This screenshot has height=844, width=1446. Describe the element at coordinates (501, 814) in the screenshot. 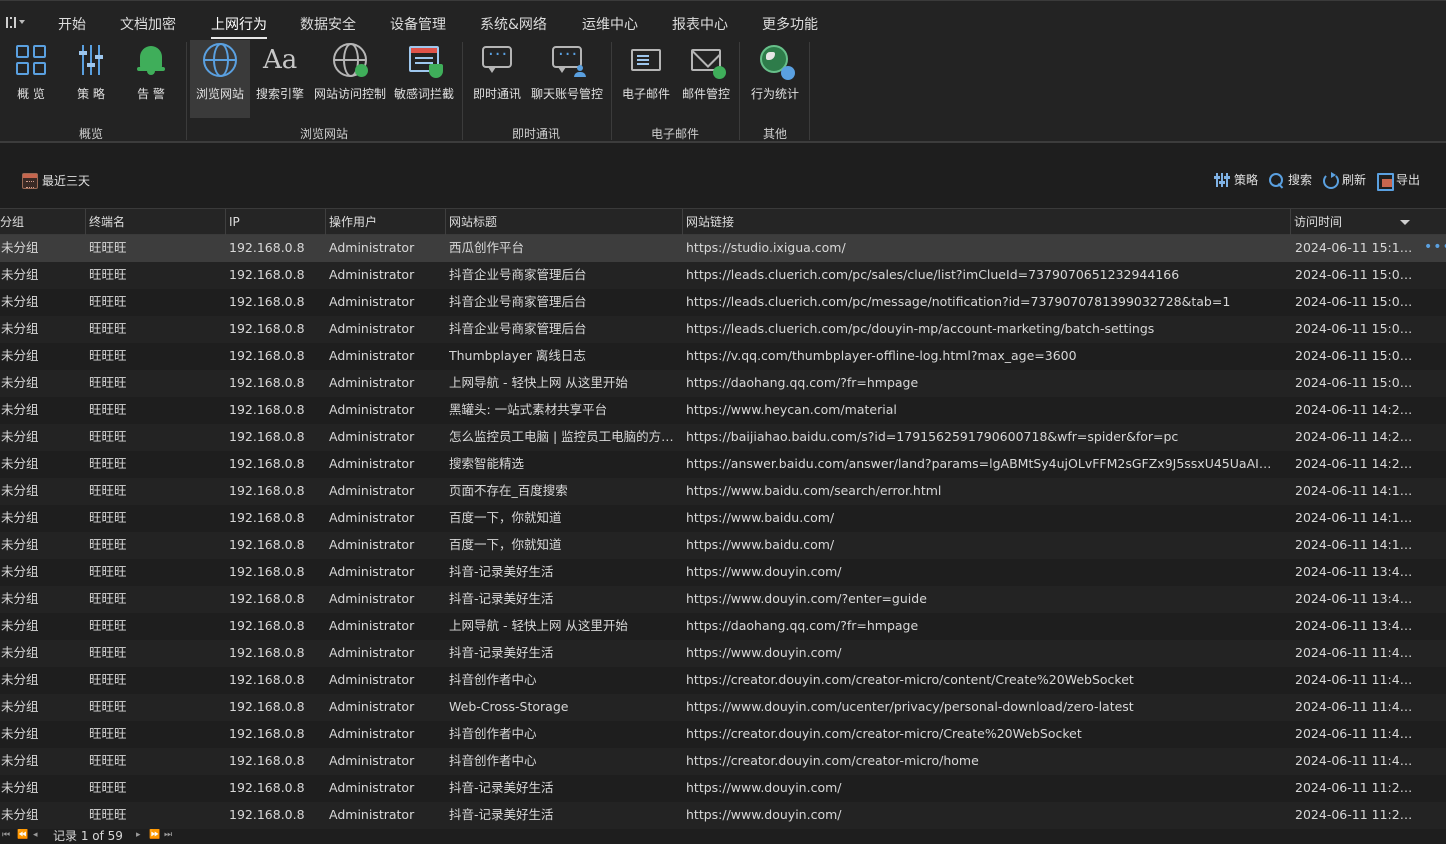

I see `cell-title: 抖音-记录美好生活` at that location.